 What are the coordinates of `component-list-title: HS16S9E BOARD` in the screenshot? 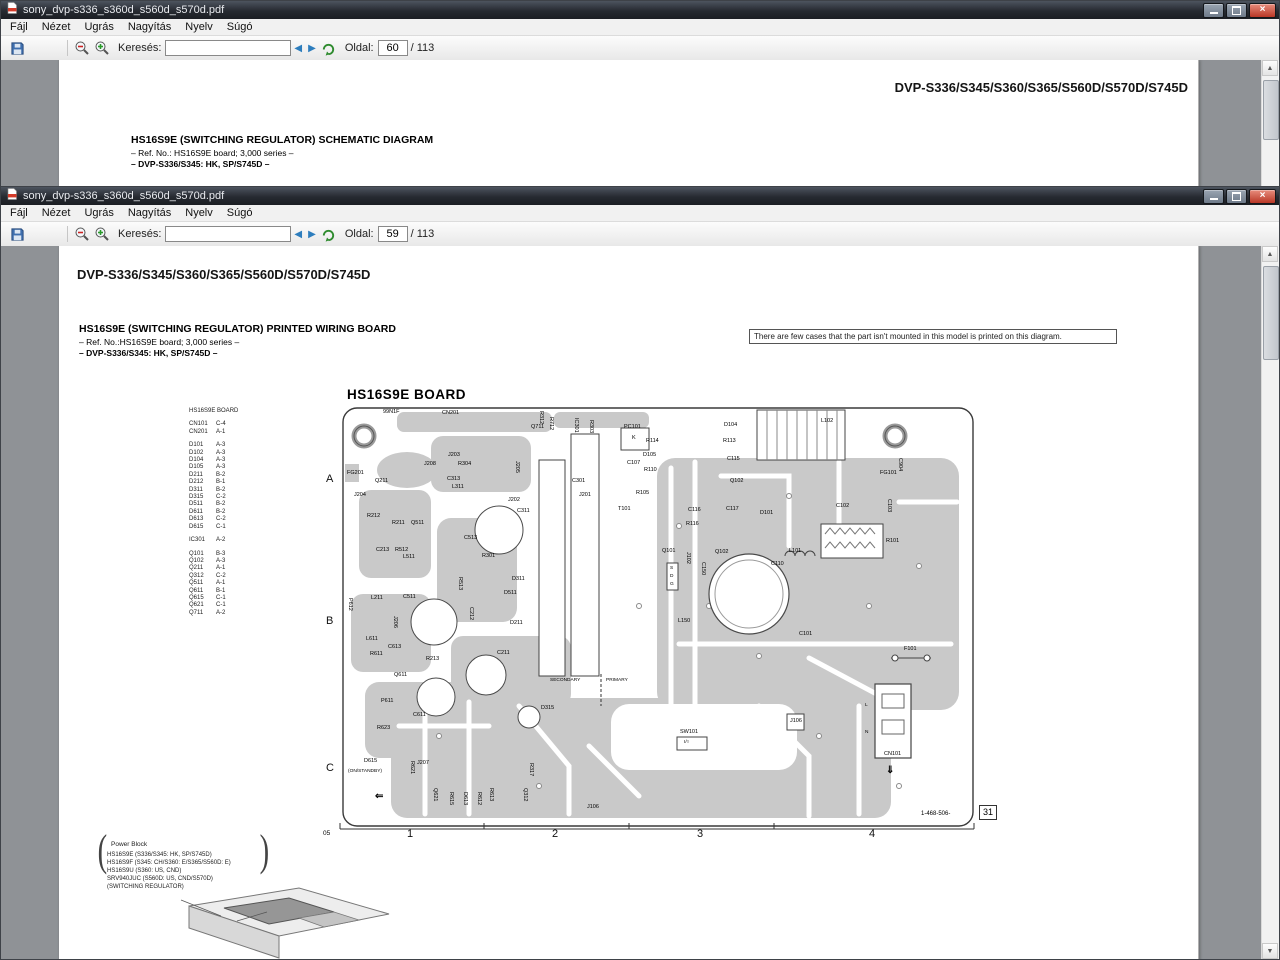 It's located at (214, 411).